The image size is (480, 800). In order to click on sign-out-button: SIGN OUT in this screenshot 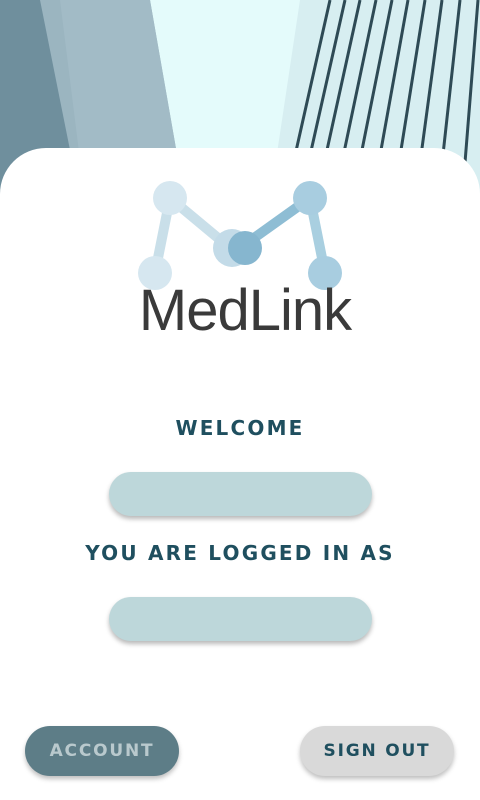, I will do `click(377, 751)`.